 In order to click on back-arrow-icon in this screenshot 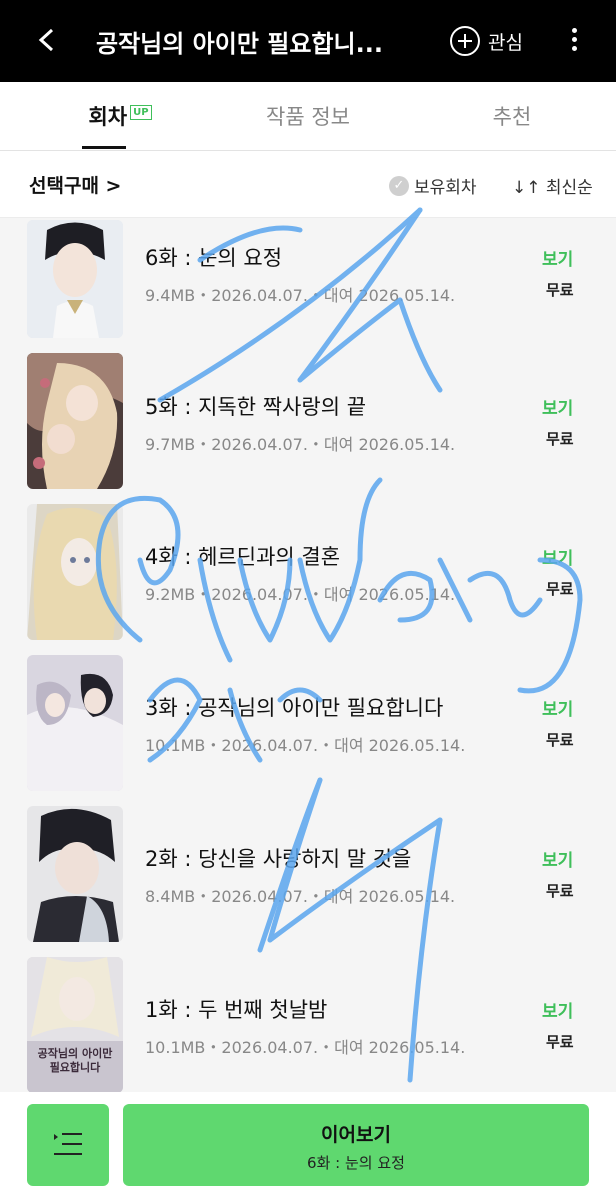, I will do `click(48, 40)`.